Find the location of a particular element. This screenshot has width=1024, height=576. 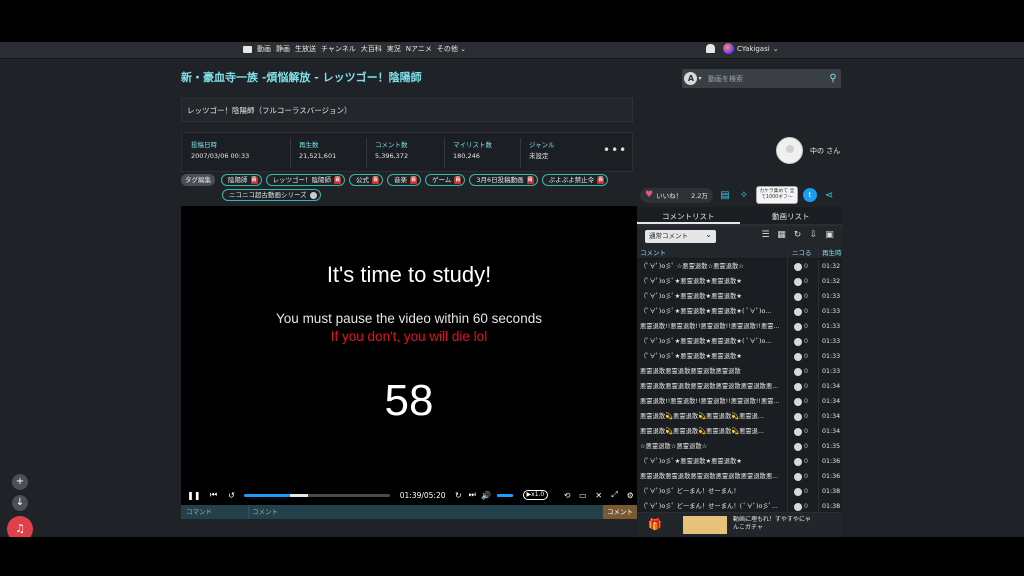

tag-edit-button: タグ編集 is located at coordinates (198, 180).